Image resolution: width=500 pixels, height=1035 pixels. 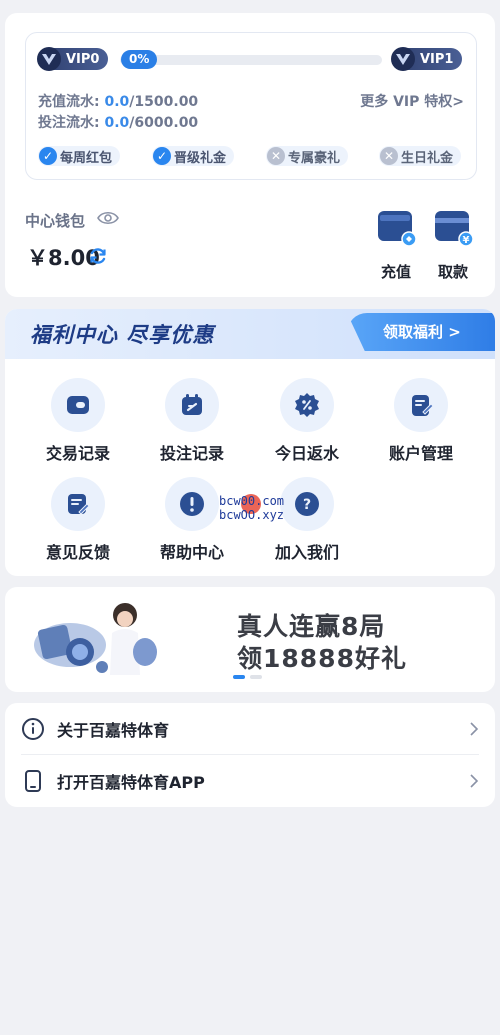 I want to click on current-vip-badge: VIP0, so click(x=72, y=59).